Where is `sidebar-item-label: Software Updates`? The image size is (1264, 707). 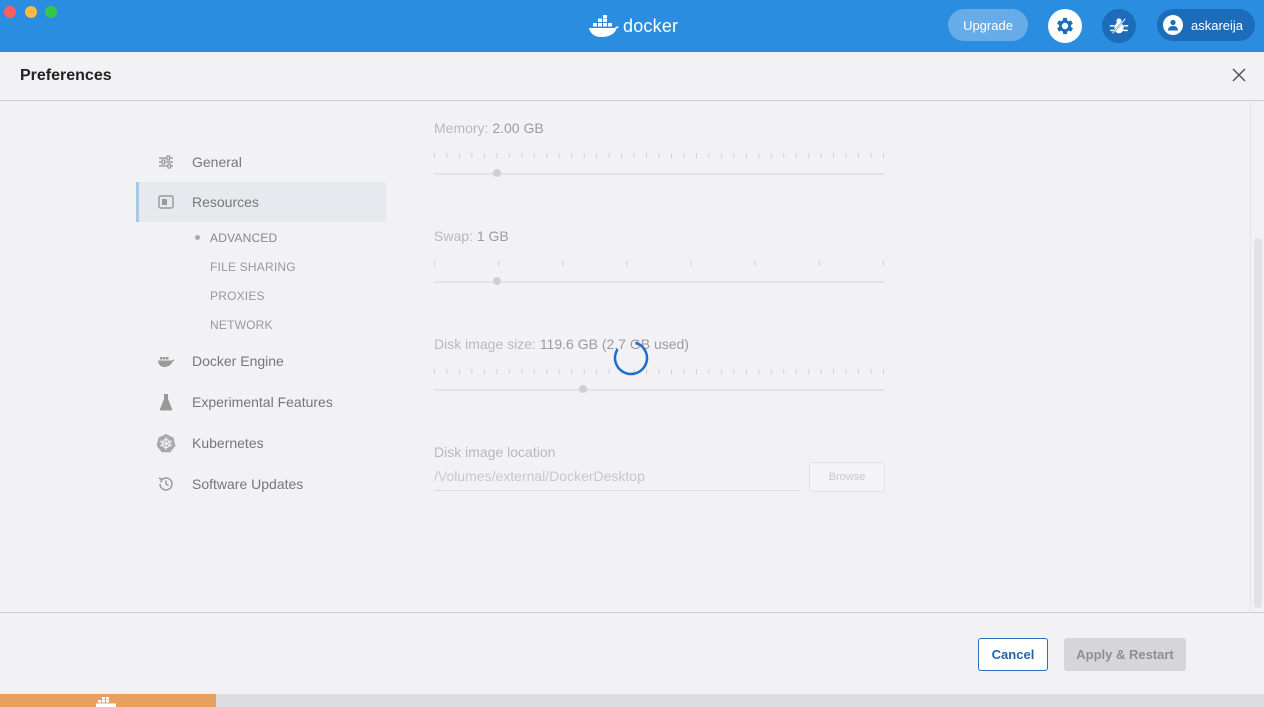 sidebar-item-label: Software Updates is located at coordinates (248, 484).